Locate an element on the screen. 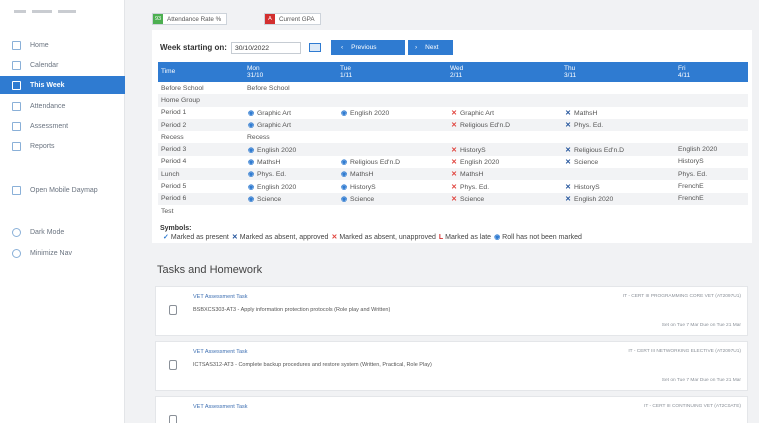 The image size is (759, 423). timetable-cell: Phys. Ed. is located at coordinates (711, 174).